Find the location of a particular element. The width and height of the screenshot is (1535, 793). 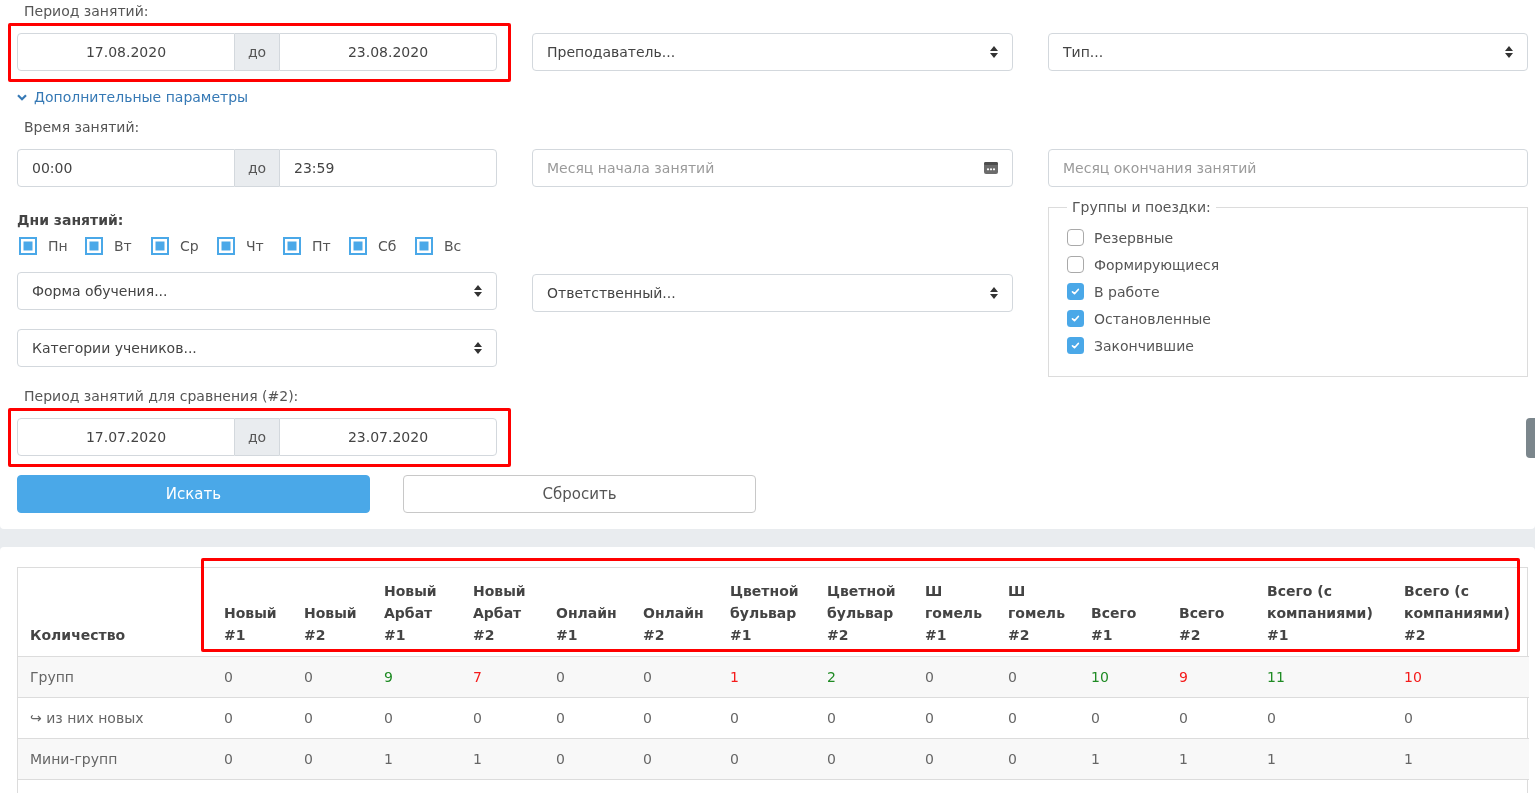

column-header: Всего (с компаниями) #2 is located at coordinates (1460, 612).